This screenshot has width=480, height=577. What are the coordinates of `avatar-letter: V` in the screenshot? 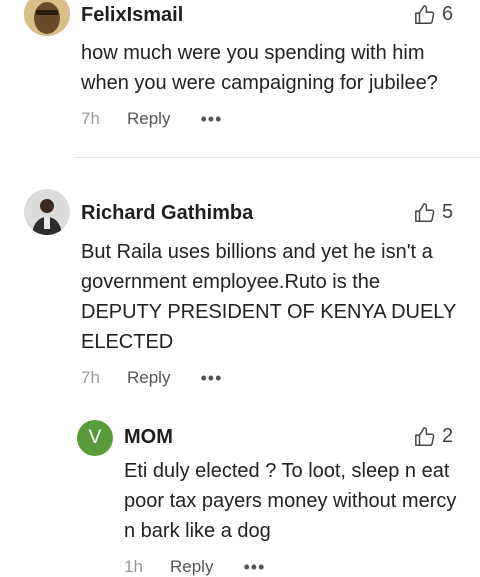 It's located at (95, 437).